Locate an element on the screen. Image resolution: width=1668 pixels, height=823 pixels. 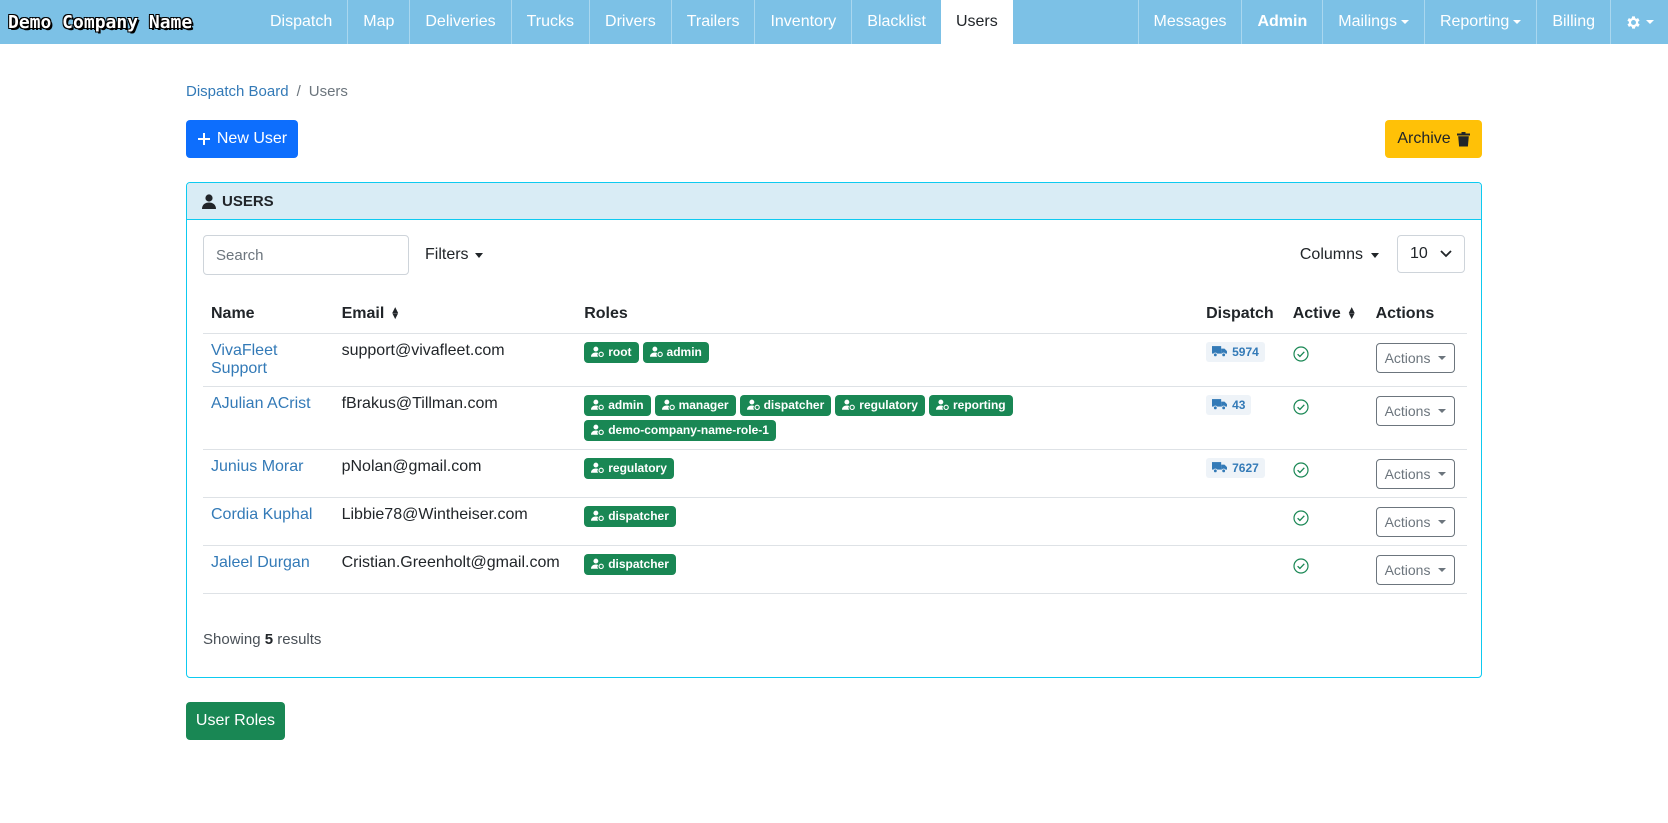
new-user-label: New User is located at coordinates (252, 138).